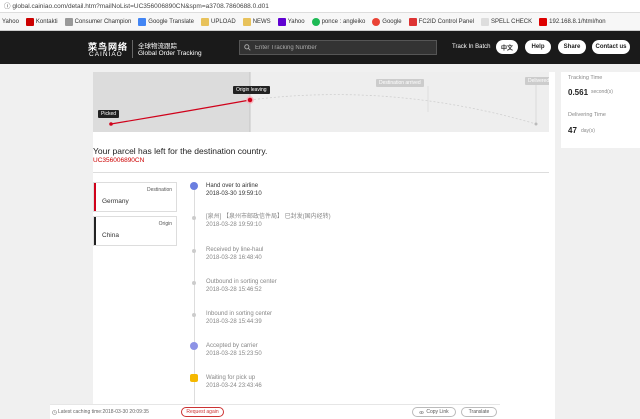 This screenshot has width=640, height=419. I want to click on bookmark-google: Google, so click(387, 21).